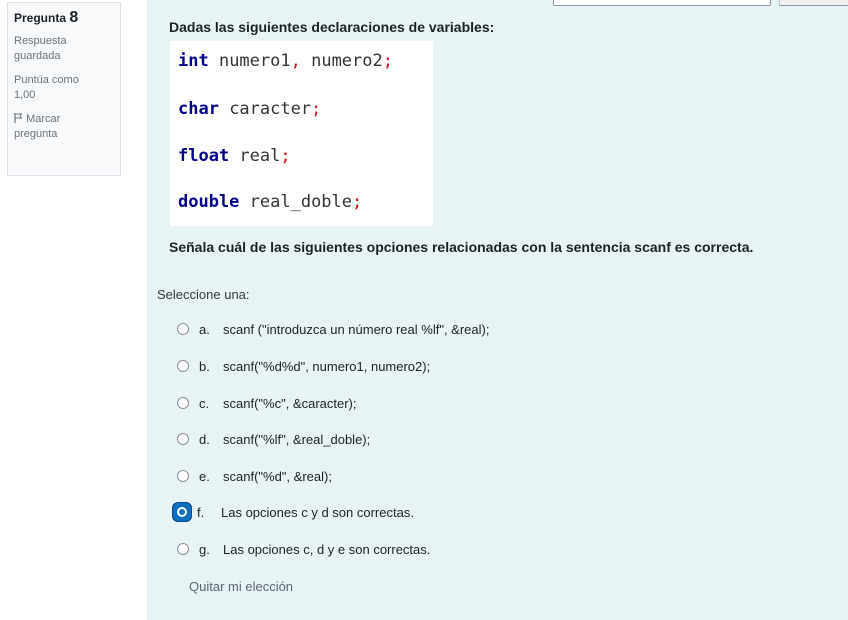 This screenshot has height=620, width=848. What do you see at coordinates (64, 127) in the screenshot?
I see `flag-question-link: Marcar pregunta` at bounding box center [64, 127].